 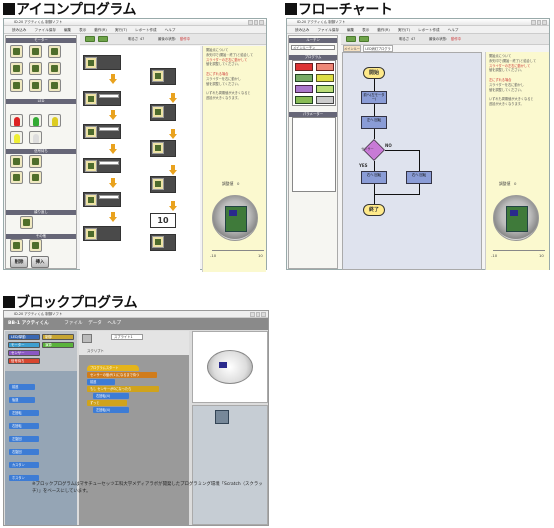 What do you see at coordinates (35, 51) in the screenshot?
I see `forward-icon` at bounding box center [35, 51].